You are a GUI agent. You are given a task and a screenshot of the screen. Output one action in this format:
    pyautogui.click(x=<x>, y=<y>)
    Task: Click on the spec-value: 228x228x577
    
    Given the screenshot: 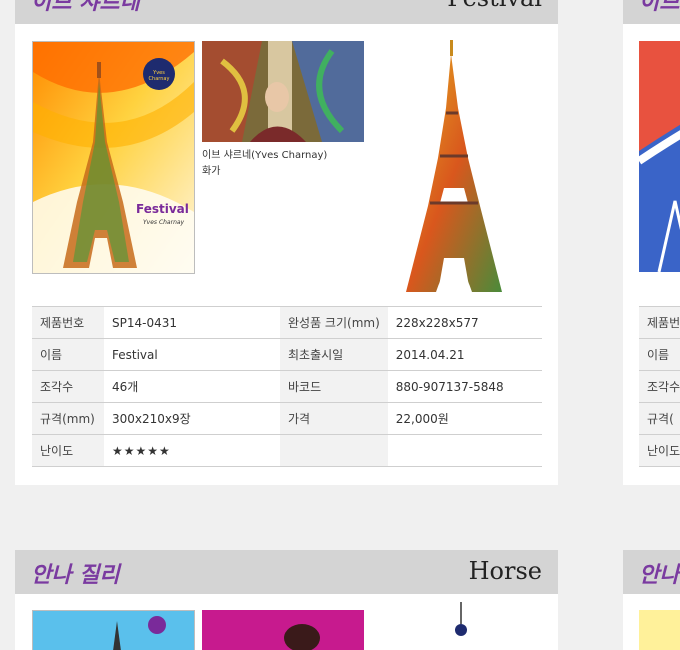 What is the action you would take?
    pyautogui.click(x=464, y=322)
    